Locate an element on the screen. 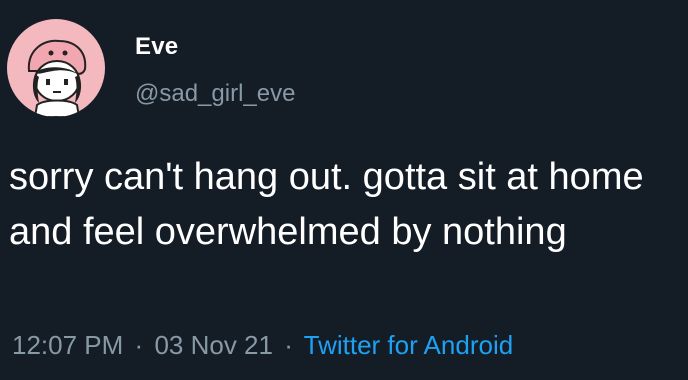 This screenshot has width=688, height=380. tweet-date: 03 Nov 21 is located at coordinates (213, 345).